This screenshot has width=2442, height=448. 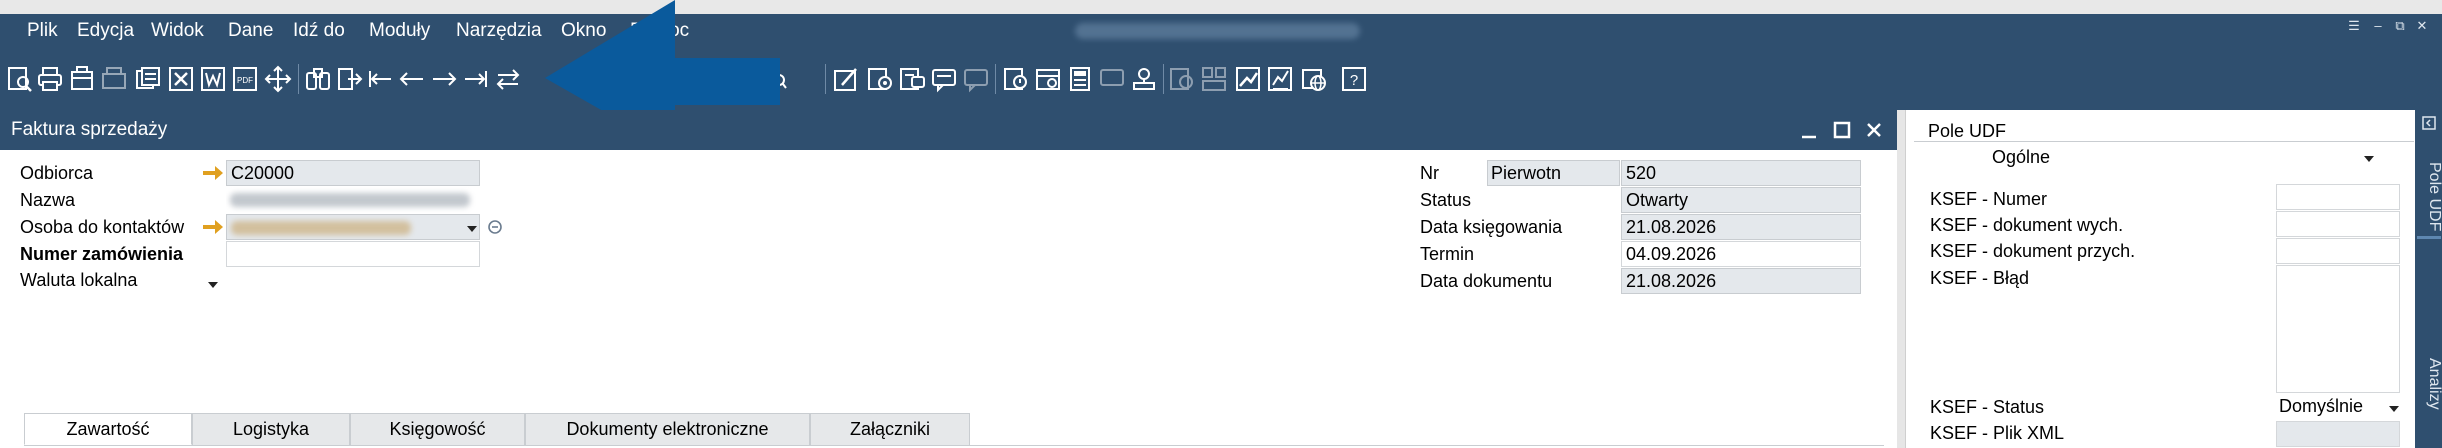 I want to click on ksef-dokument-wych-label: KSEF - dokument wych., so click(x=2027, y=225).